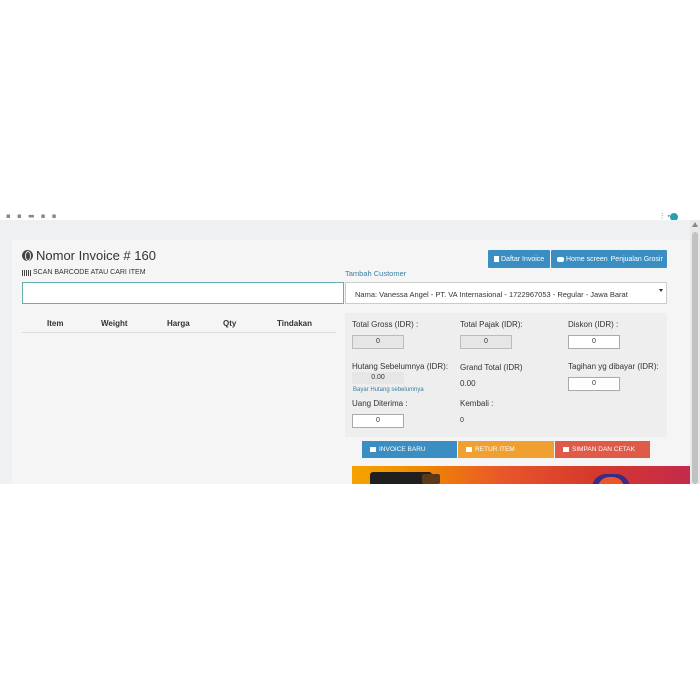 Image resolution: width=700 pixels, height=700 pixels. What do you see at coordinates (385, 324) in the screenshot?
I see `total-gross-label: Total Gross (IDR) :` at bounding box center [385, 324].